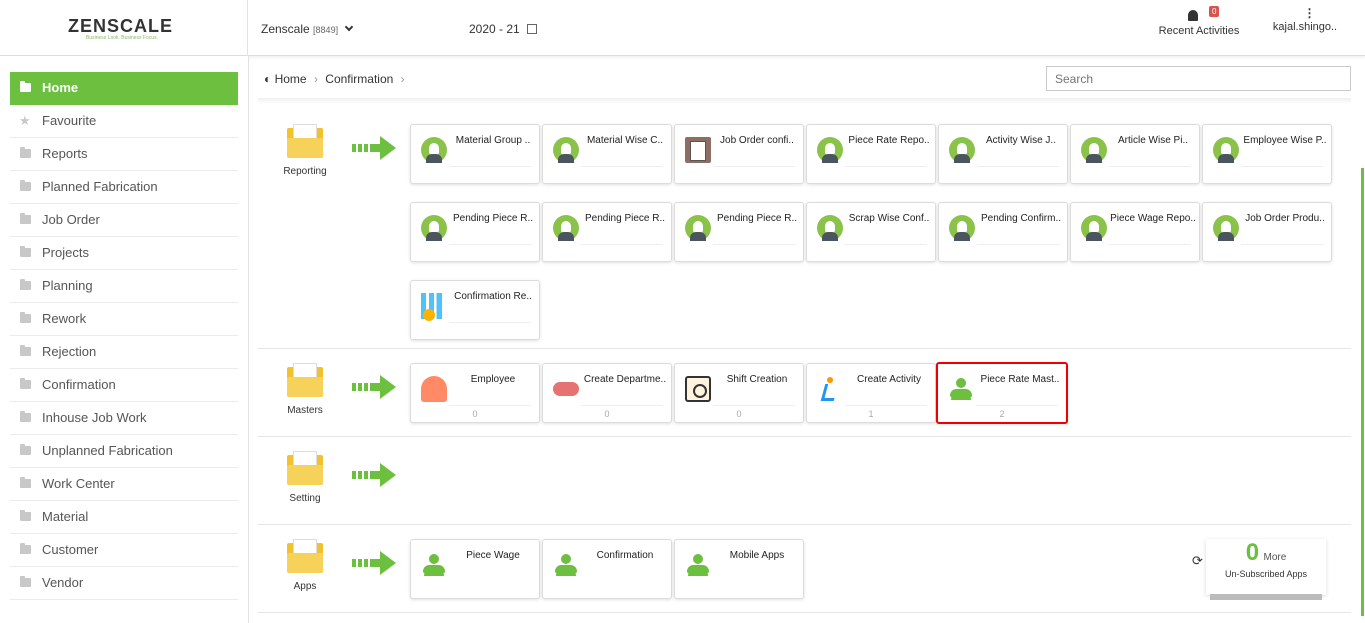 Image resolution: width=1365 pixels, height=623 pixels. What do you see at coordinates (1197, 561) in the screenshot?
I see `refresh-icon: ⟳` at bounding box center [1197, 561].